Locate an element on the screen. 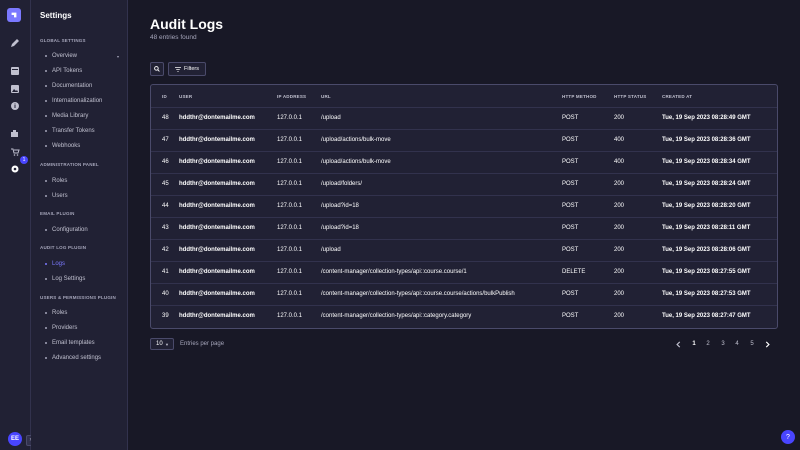  nav-item-configuration: Configuration is located at coordinates (85, 230).